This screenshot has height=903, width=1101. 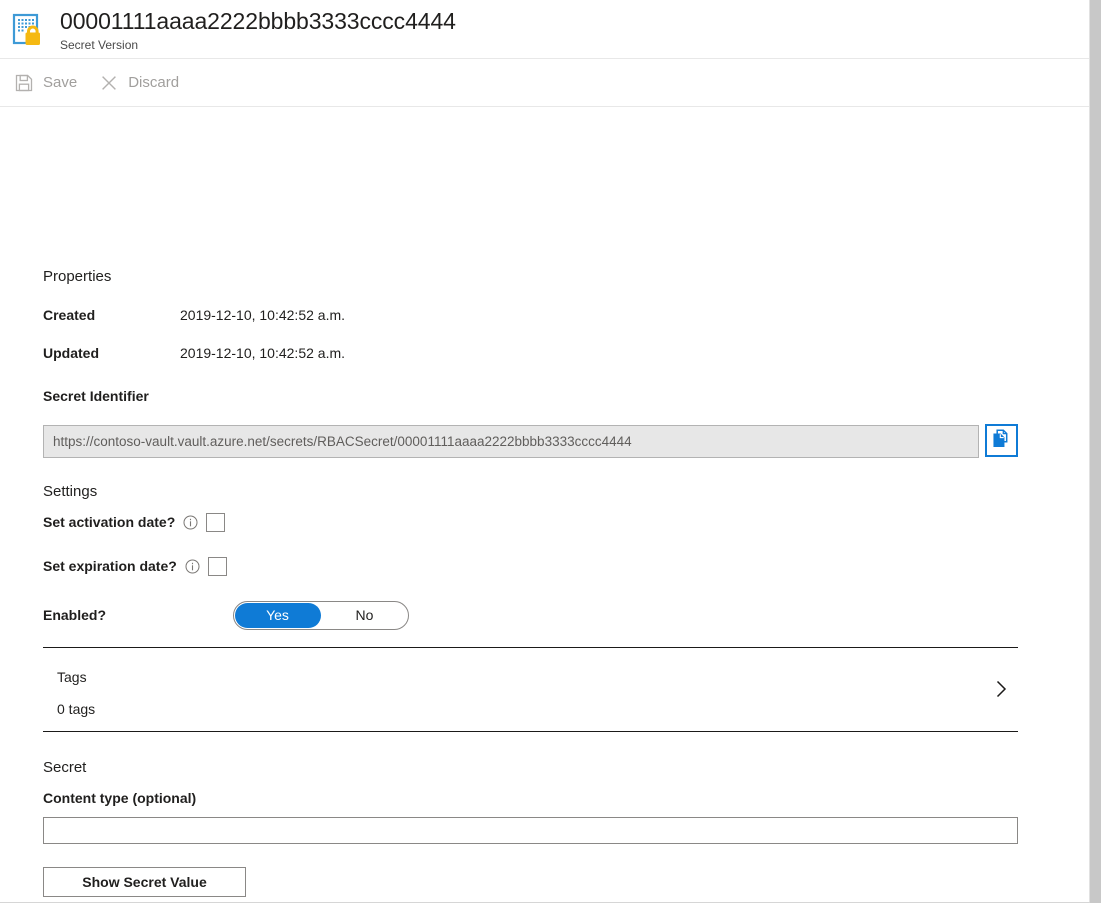 What do you see at coordinates (120, 798) in the screenshot?
I see `content-type-label: Content type (optional)` at bounding box center [120, 798].